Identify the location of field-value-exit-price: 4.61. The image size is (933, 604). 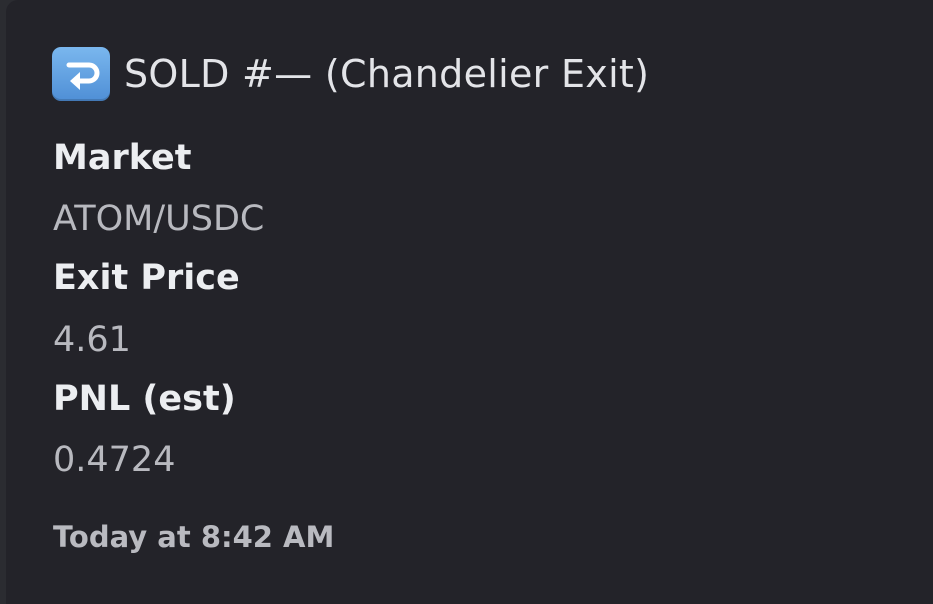
(92, 340).